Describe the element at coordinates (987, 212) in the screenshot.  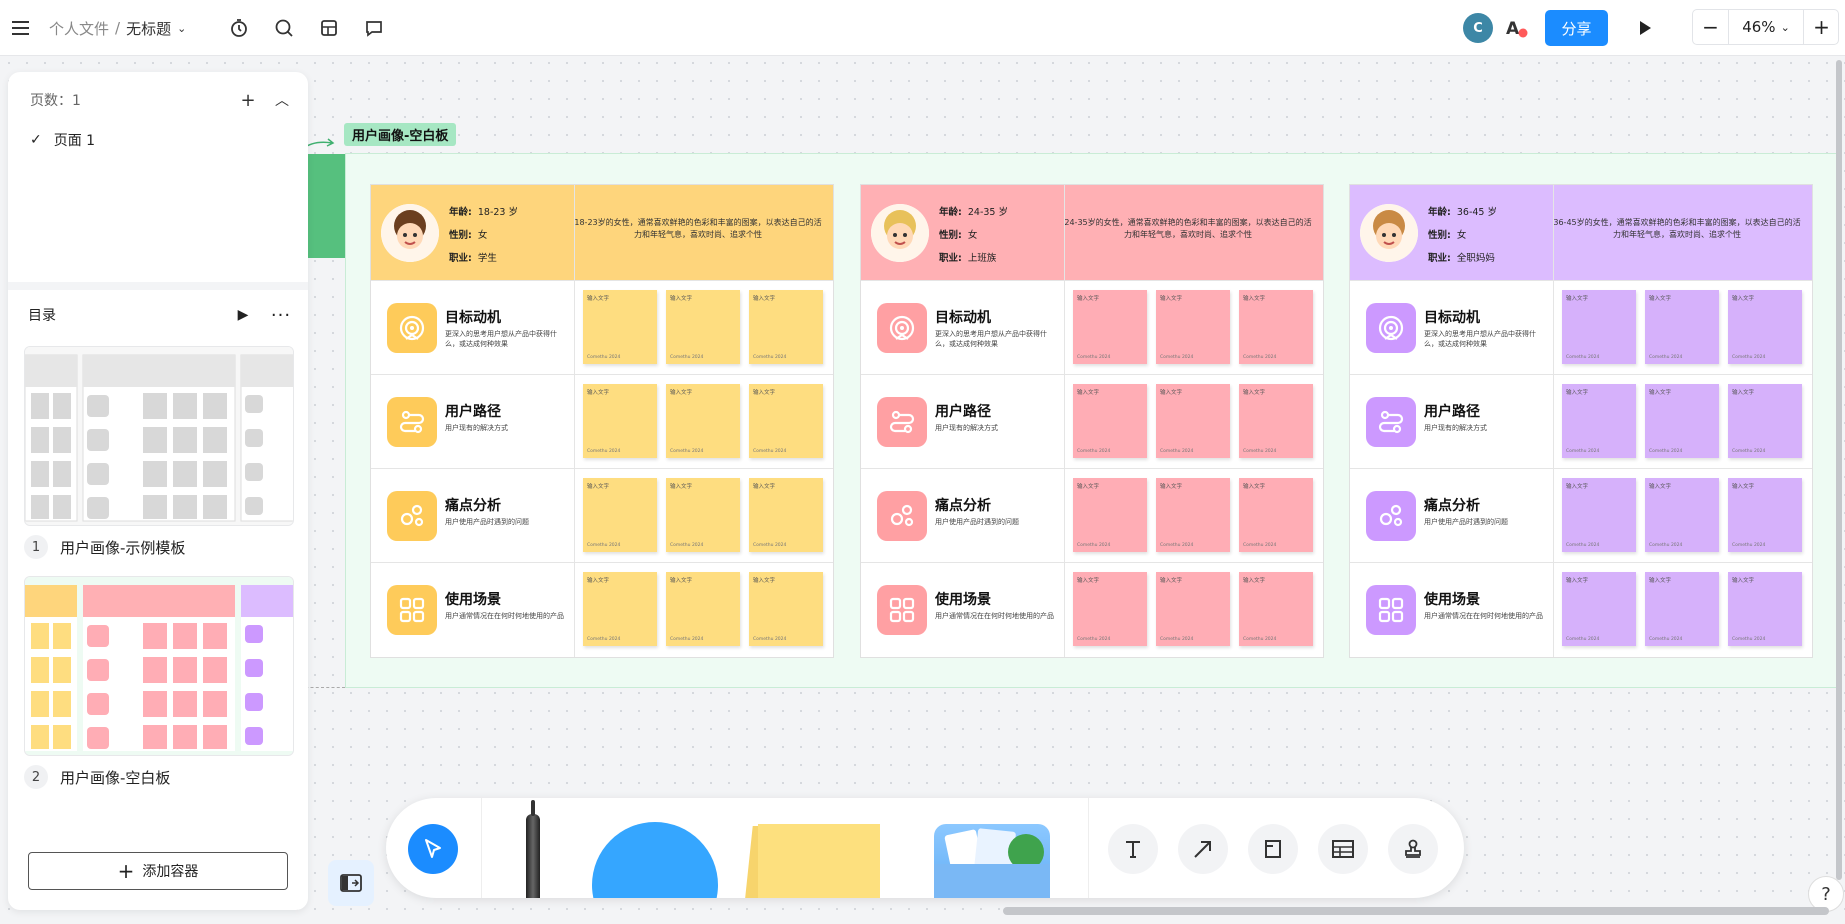
I see `persona-age: 24-35 岁` at that location.